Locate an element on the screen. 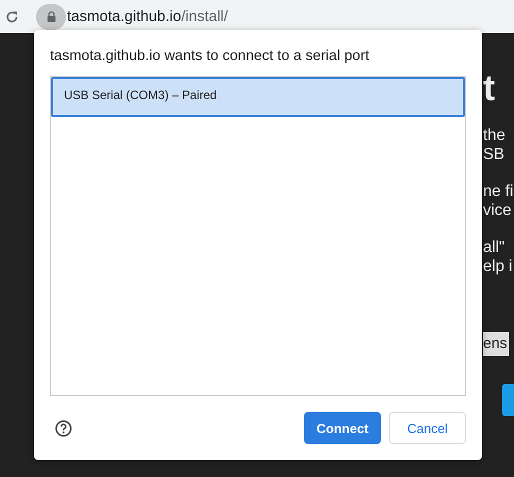 The width and height of the screenshot is (514, 477). help-icon is located at coordinates (63, 428).